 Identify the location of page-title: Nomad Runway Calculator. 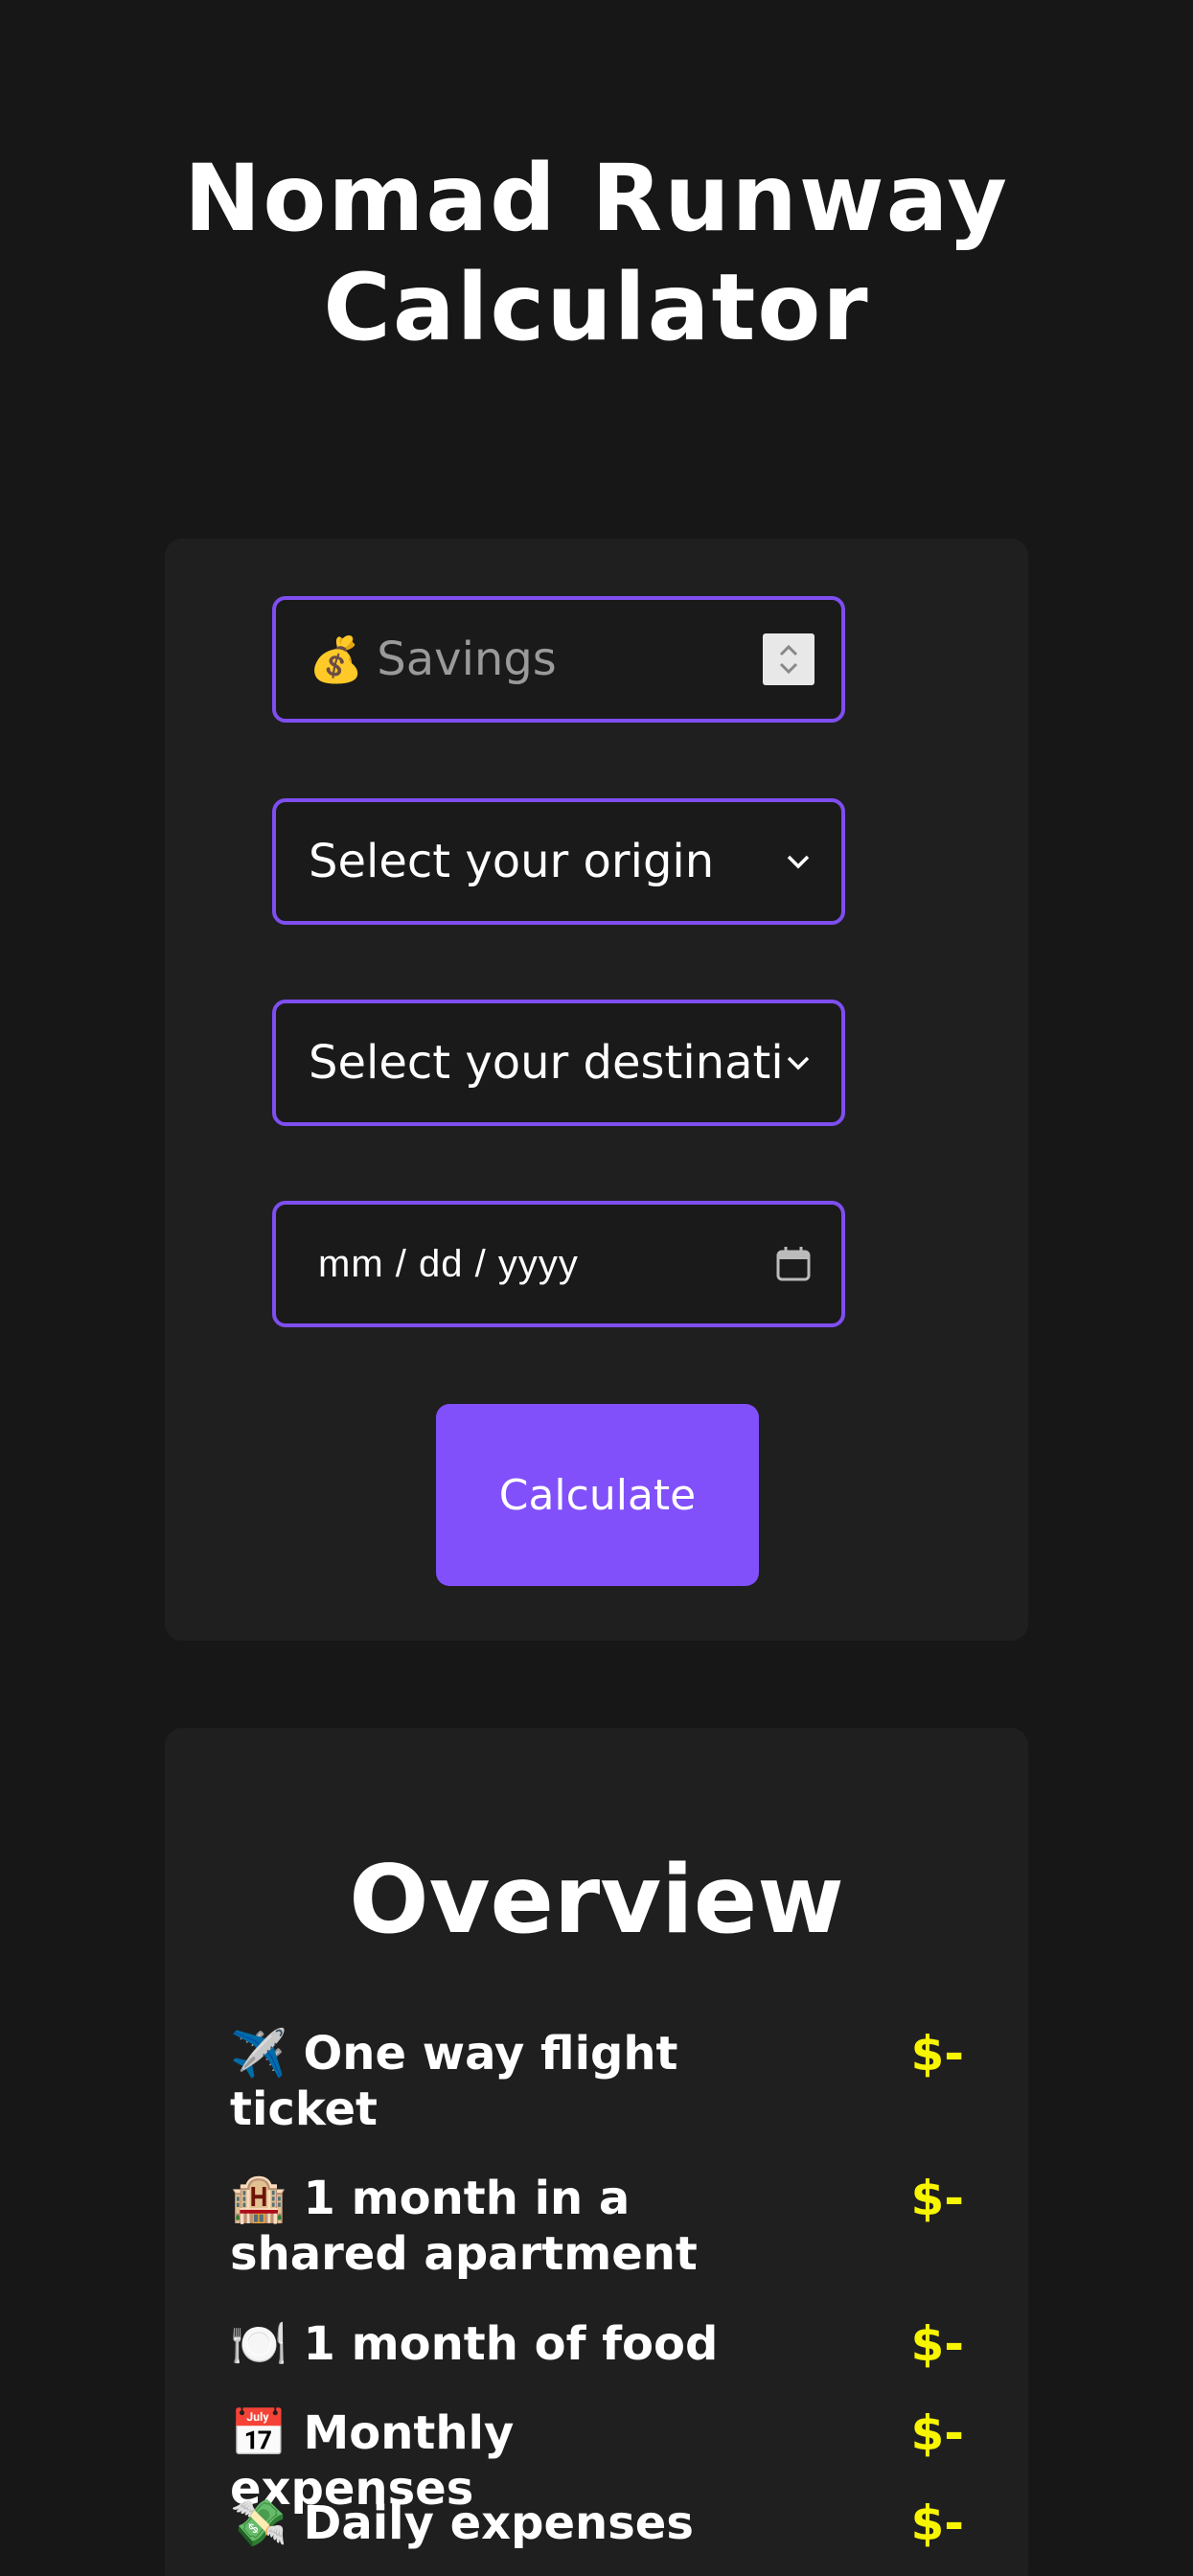
(596, 253).